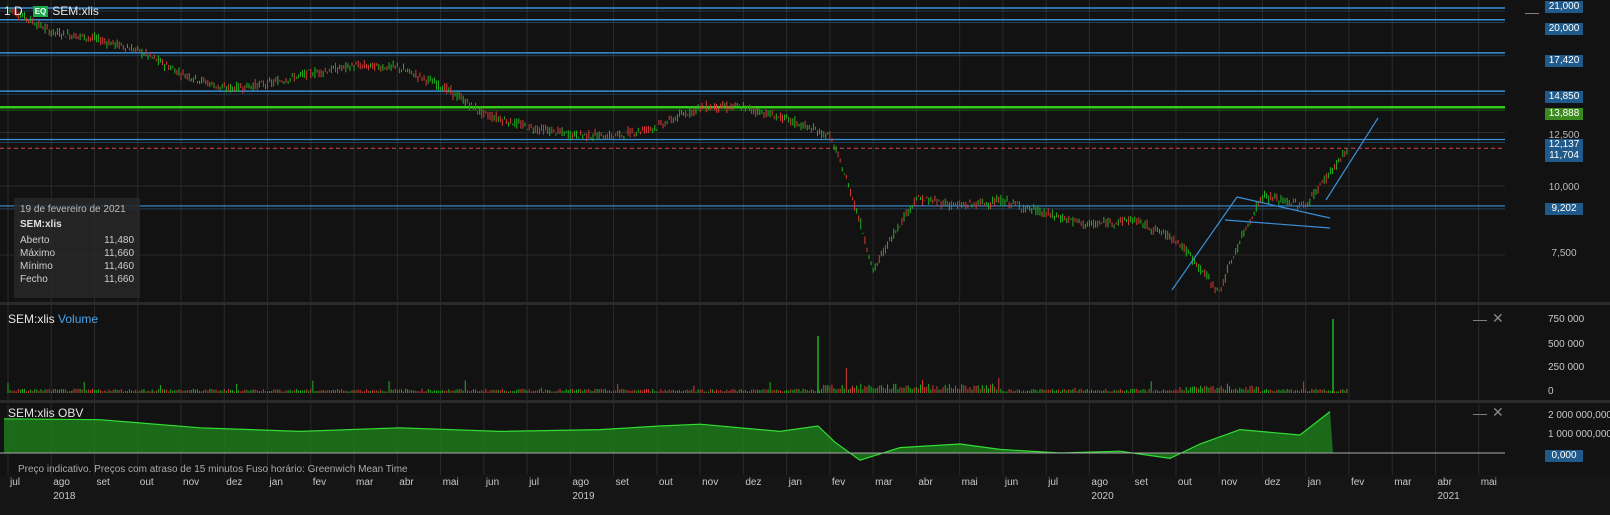  What do you see at coordinates (1564, 253) in the screenshot?
I see `price-tick: 7,500` at bounding box center [1564, 253].